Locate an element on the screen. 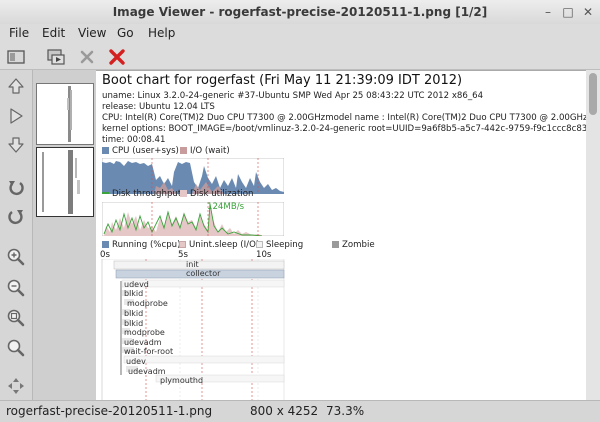 The height and width of the screenshot is (422, 600). thumbnail-1-preview is located at coordinates (69, 114).